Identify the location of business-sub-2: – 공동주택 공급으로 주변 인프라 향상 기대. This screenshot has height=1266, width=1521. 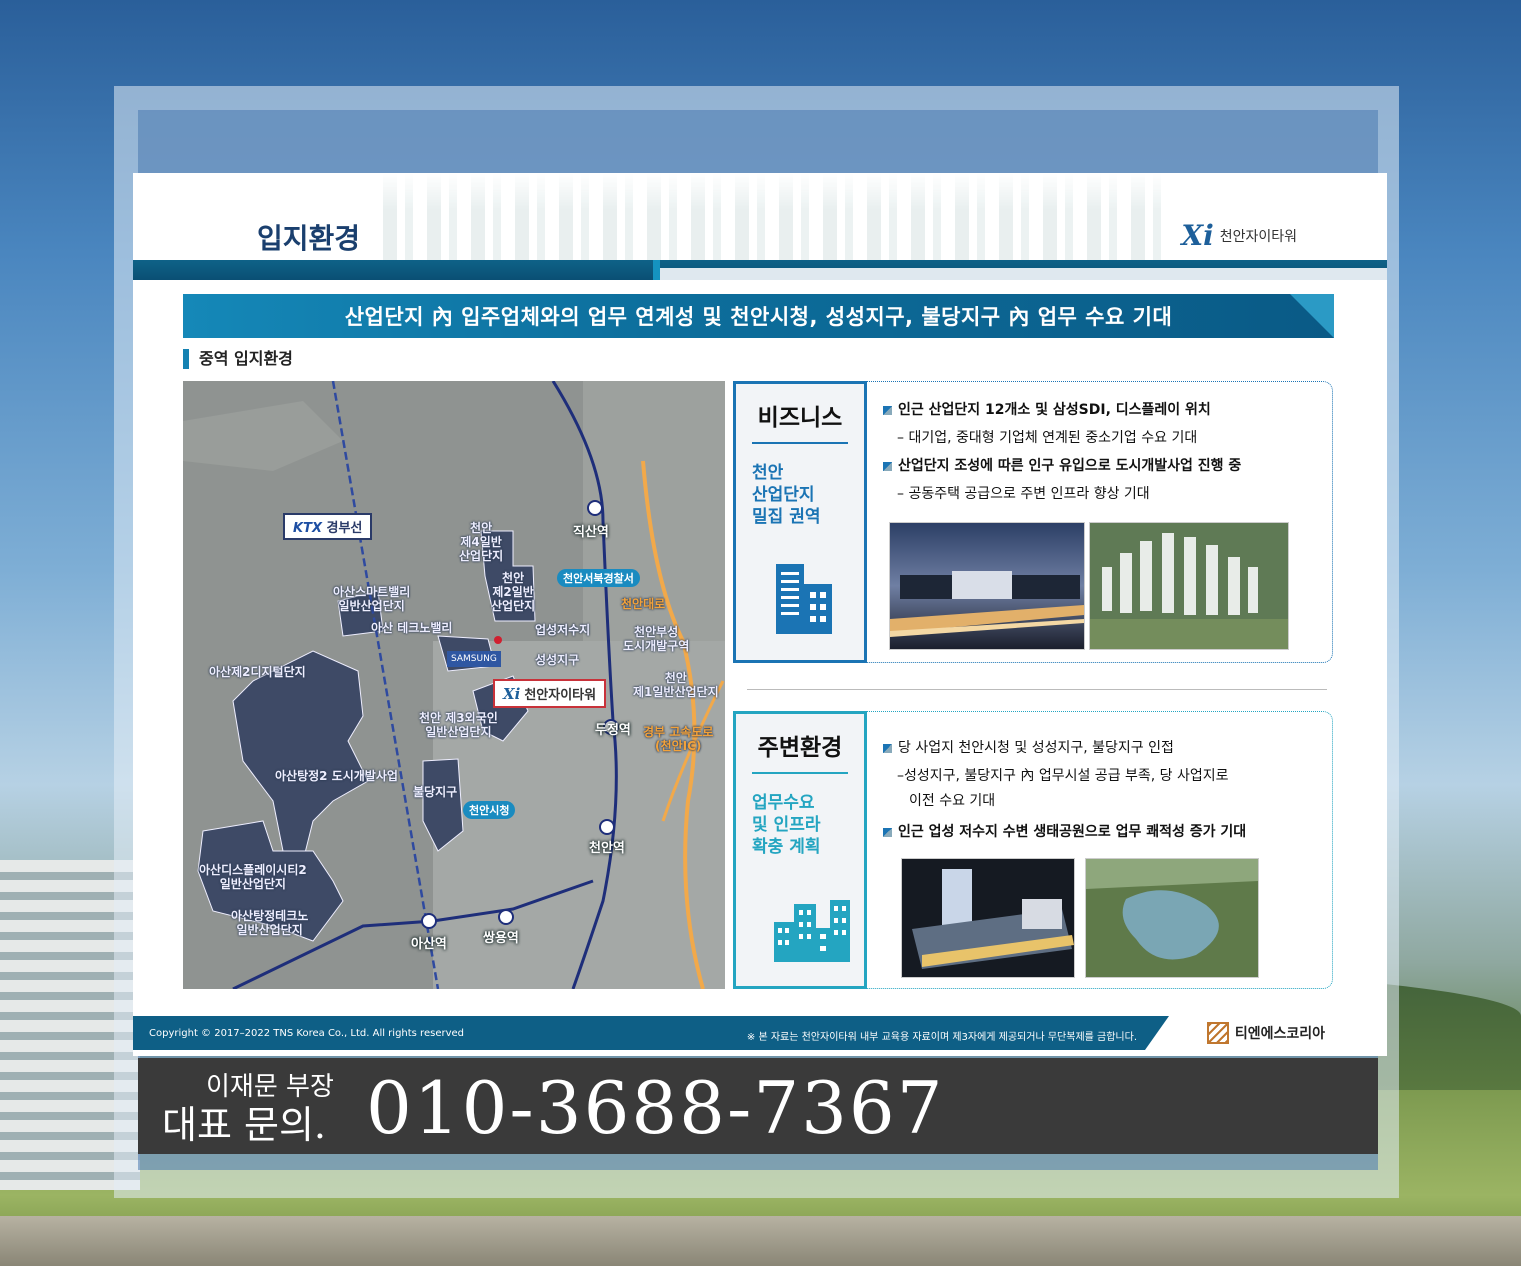
(1023, 494).